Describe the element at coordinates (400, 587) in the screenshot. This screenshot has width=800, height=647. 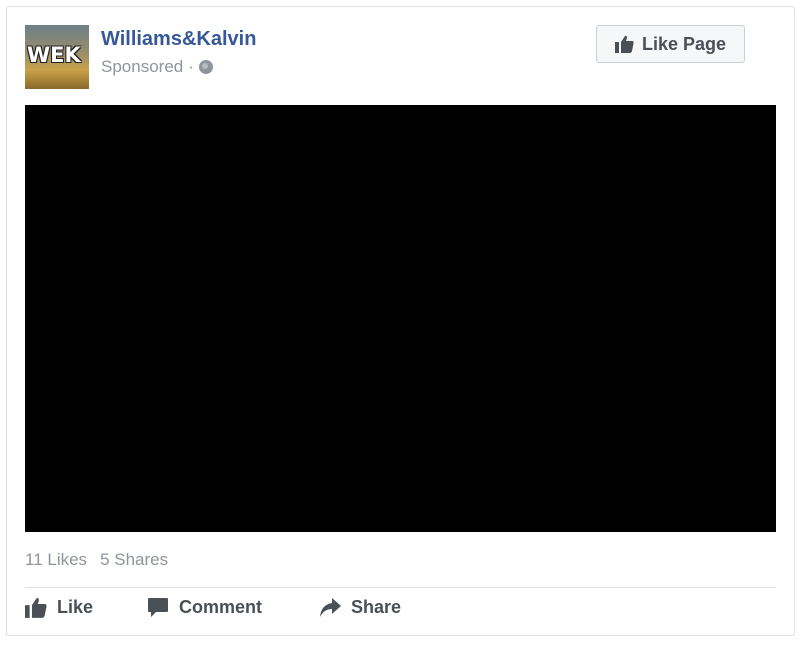
I see `divider` at that location.